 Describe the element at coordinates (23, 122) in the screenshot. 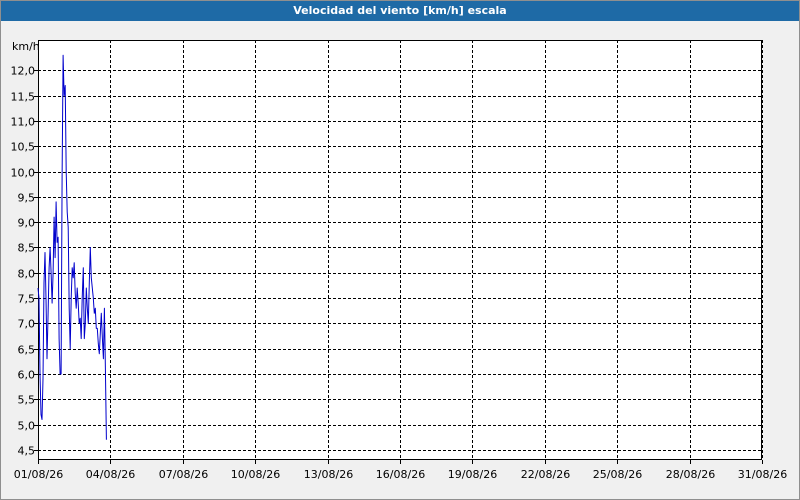

I see `y-tick-label: 11,0` at that location.